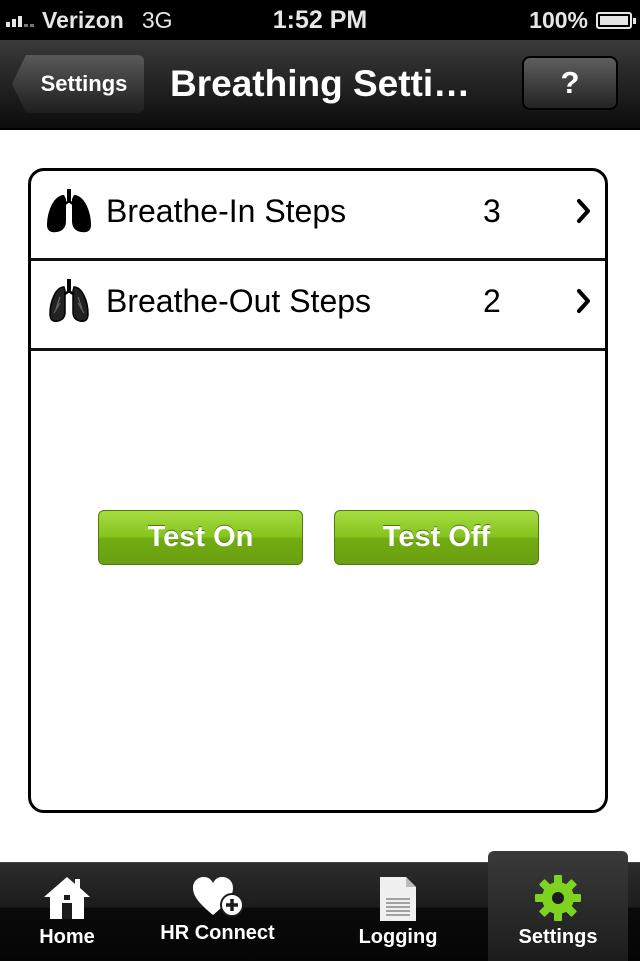 The image size is (640, 961). I want to click on document-icon, so click(398, 899).